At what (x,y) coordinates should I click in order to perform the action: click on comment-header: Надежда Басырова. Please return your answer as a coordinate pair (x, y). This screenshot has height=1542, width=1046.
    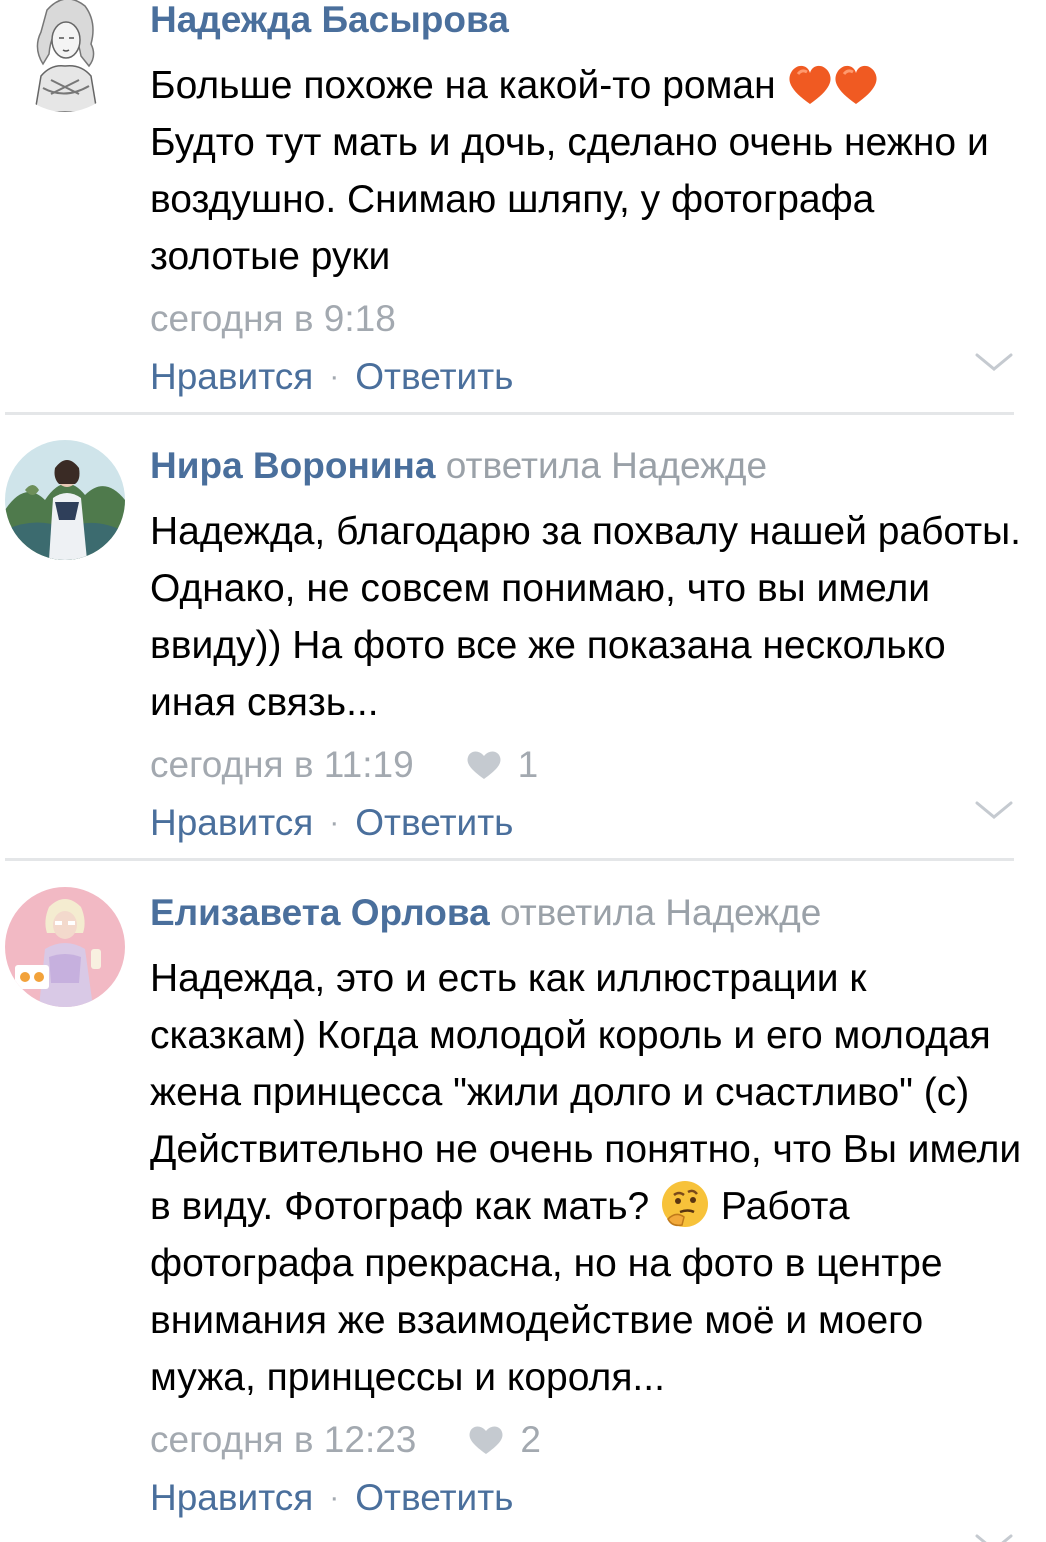
    Looking at the image, I should click on (590, 20).